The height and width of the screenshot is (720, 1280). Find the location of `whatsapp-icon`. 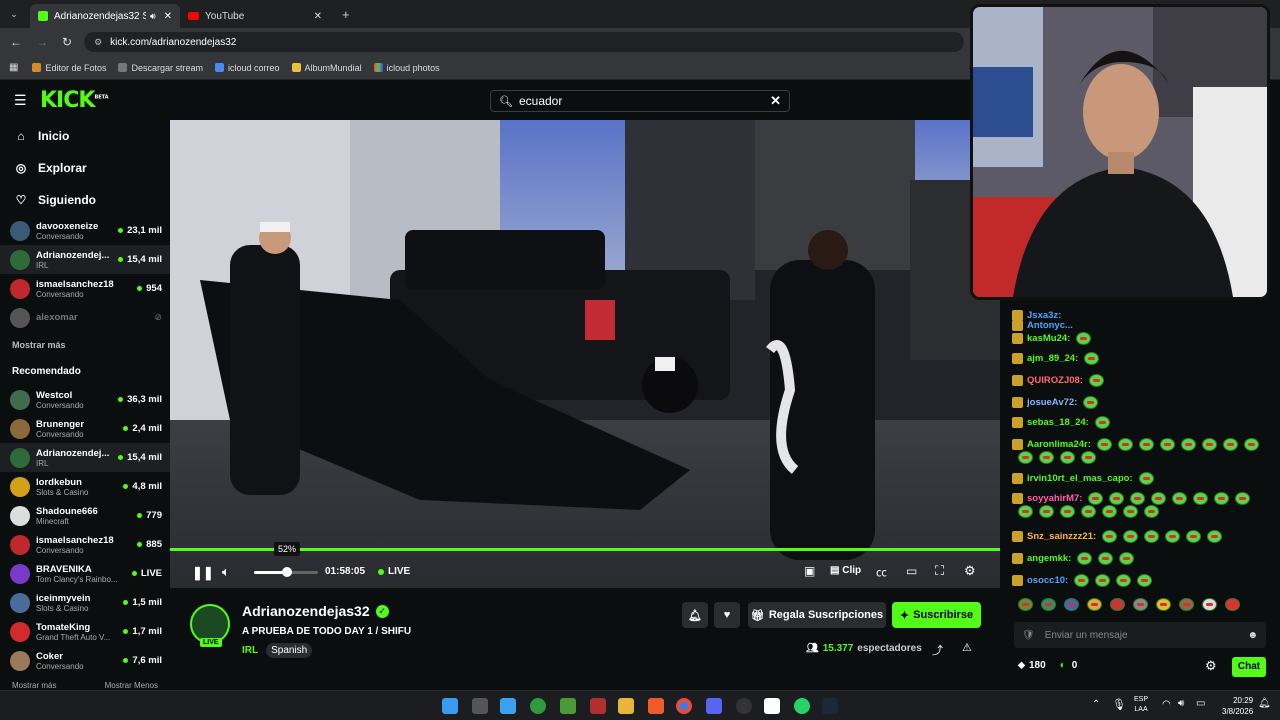

whatsapp-icon is located at coordinates (802, 706).